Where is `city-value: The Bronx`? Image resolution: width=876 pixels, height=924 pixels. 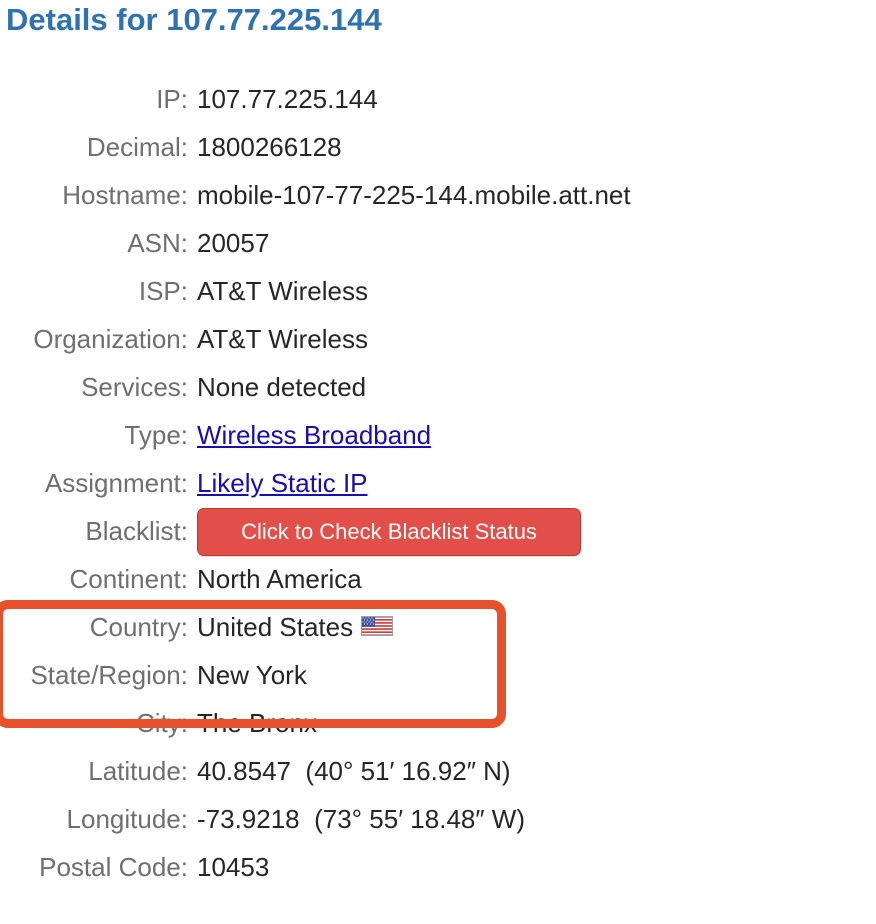
city-value: The Bronx is located at coordinates (257, 723).